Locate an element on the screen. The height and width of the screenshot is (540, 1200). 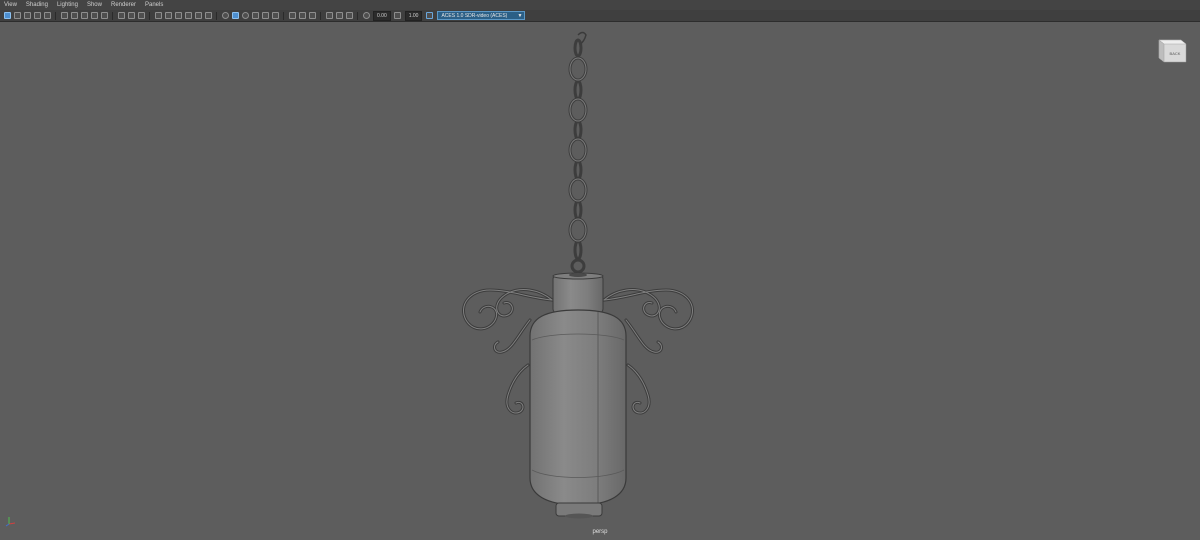
isolate-select-icon is located at coordinates (292, 15).